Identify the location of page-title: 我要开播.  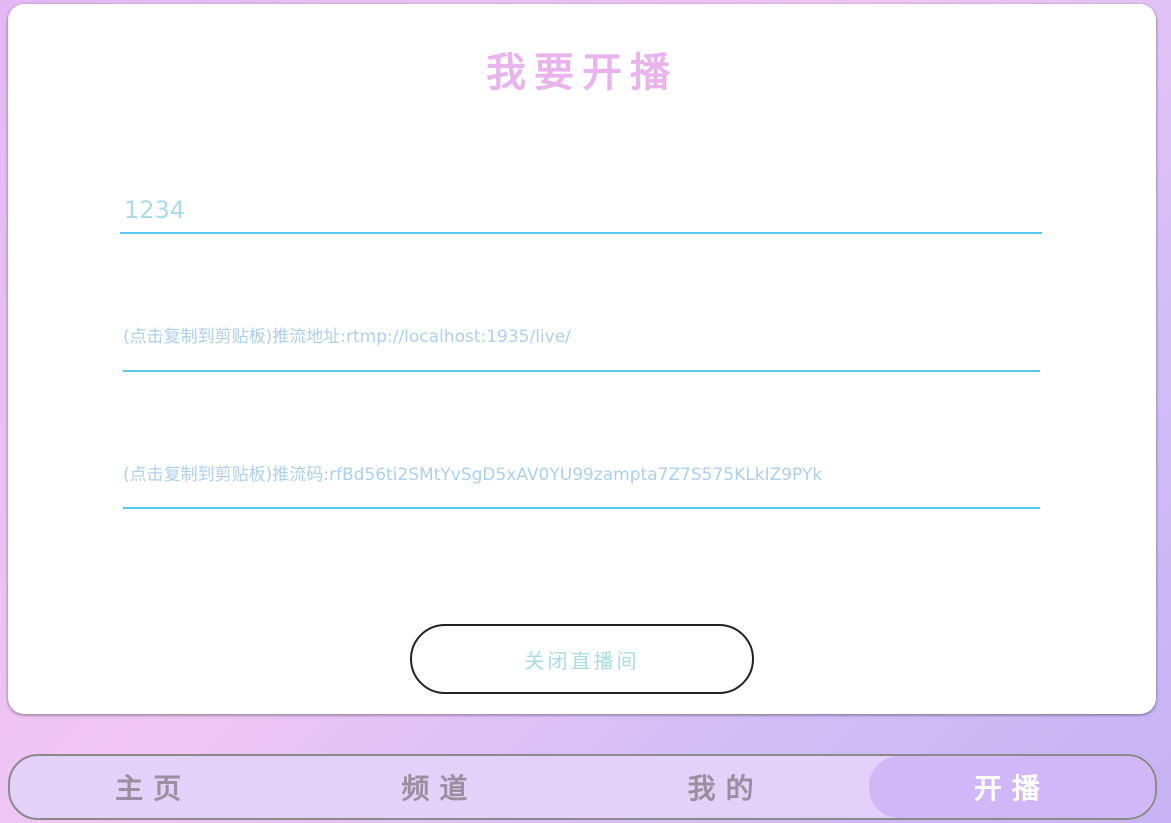
(582, 73).